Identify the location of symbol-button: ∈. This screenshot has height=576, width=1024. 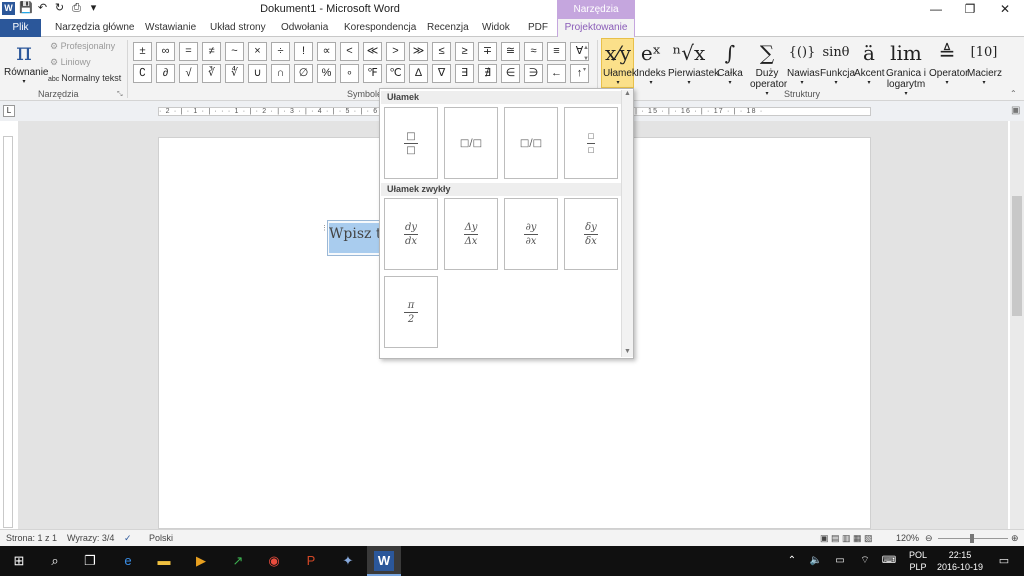
(510, 73).